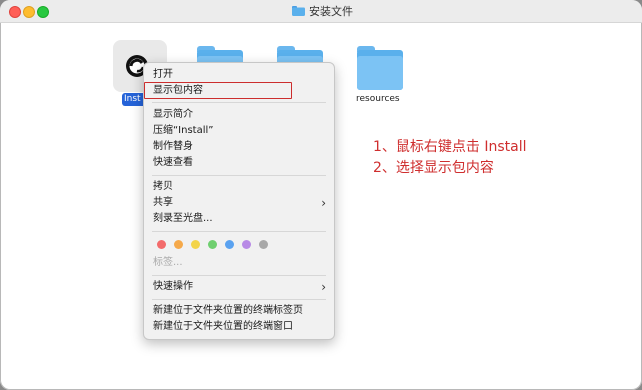  What do you see at coordinates (263, 244) in the screenshot?
I see `tag-gray` at bounding box center [263, 244].